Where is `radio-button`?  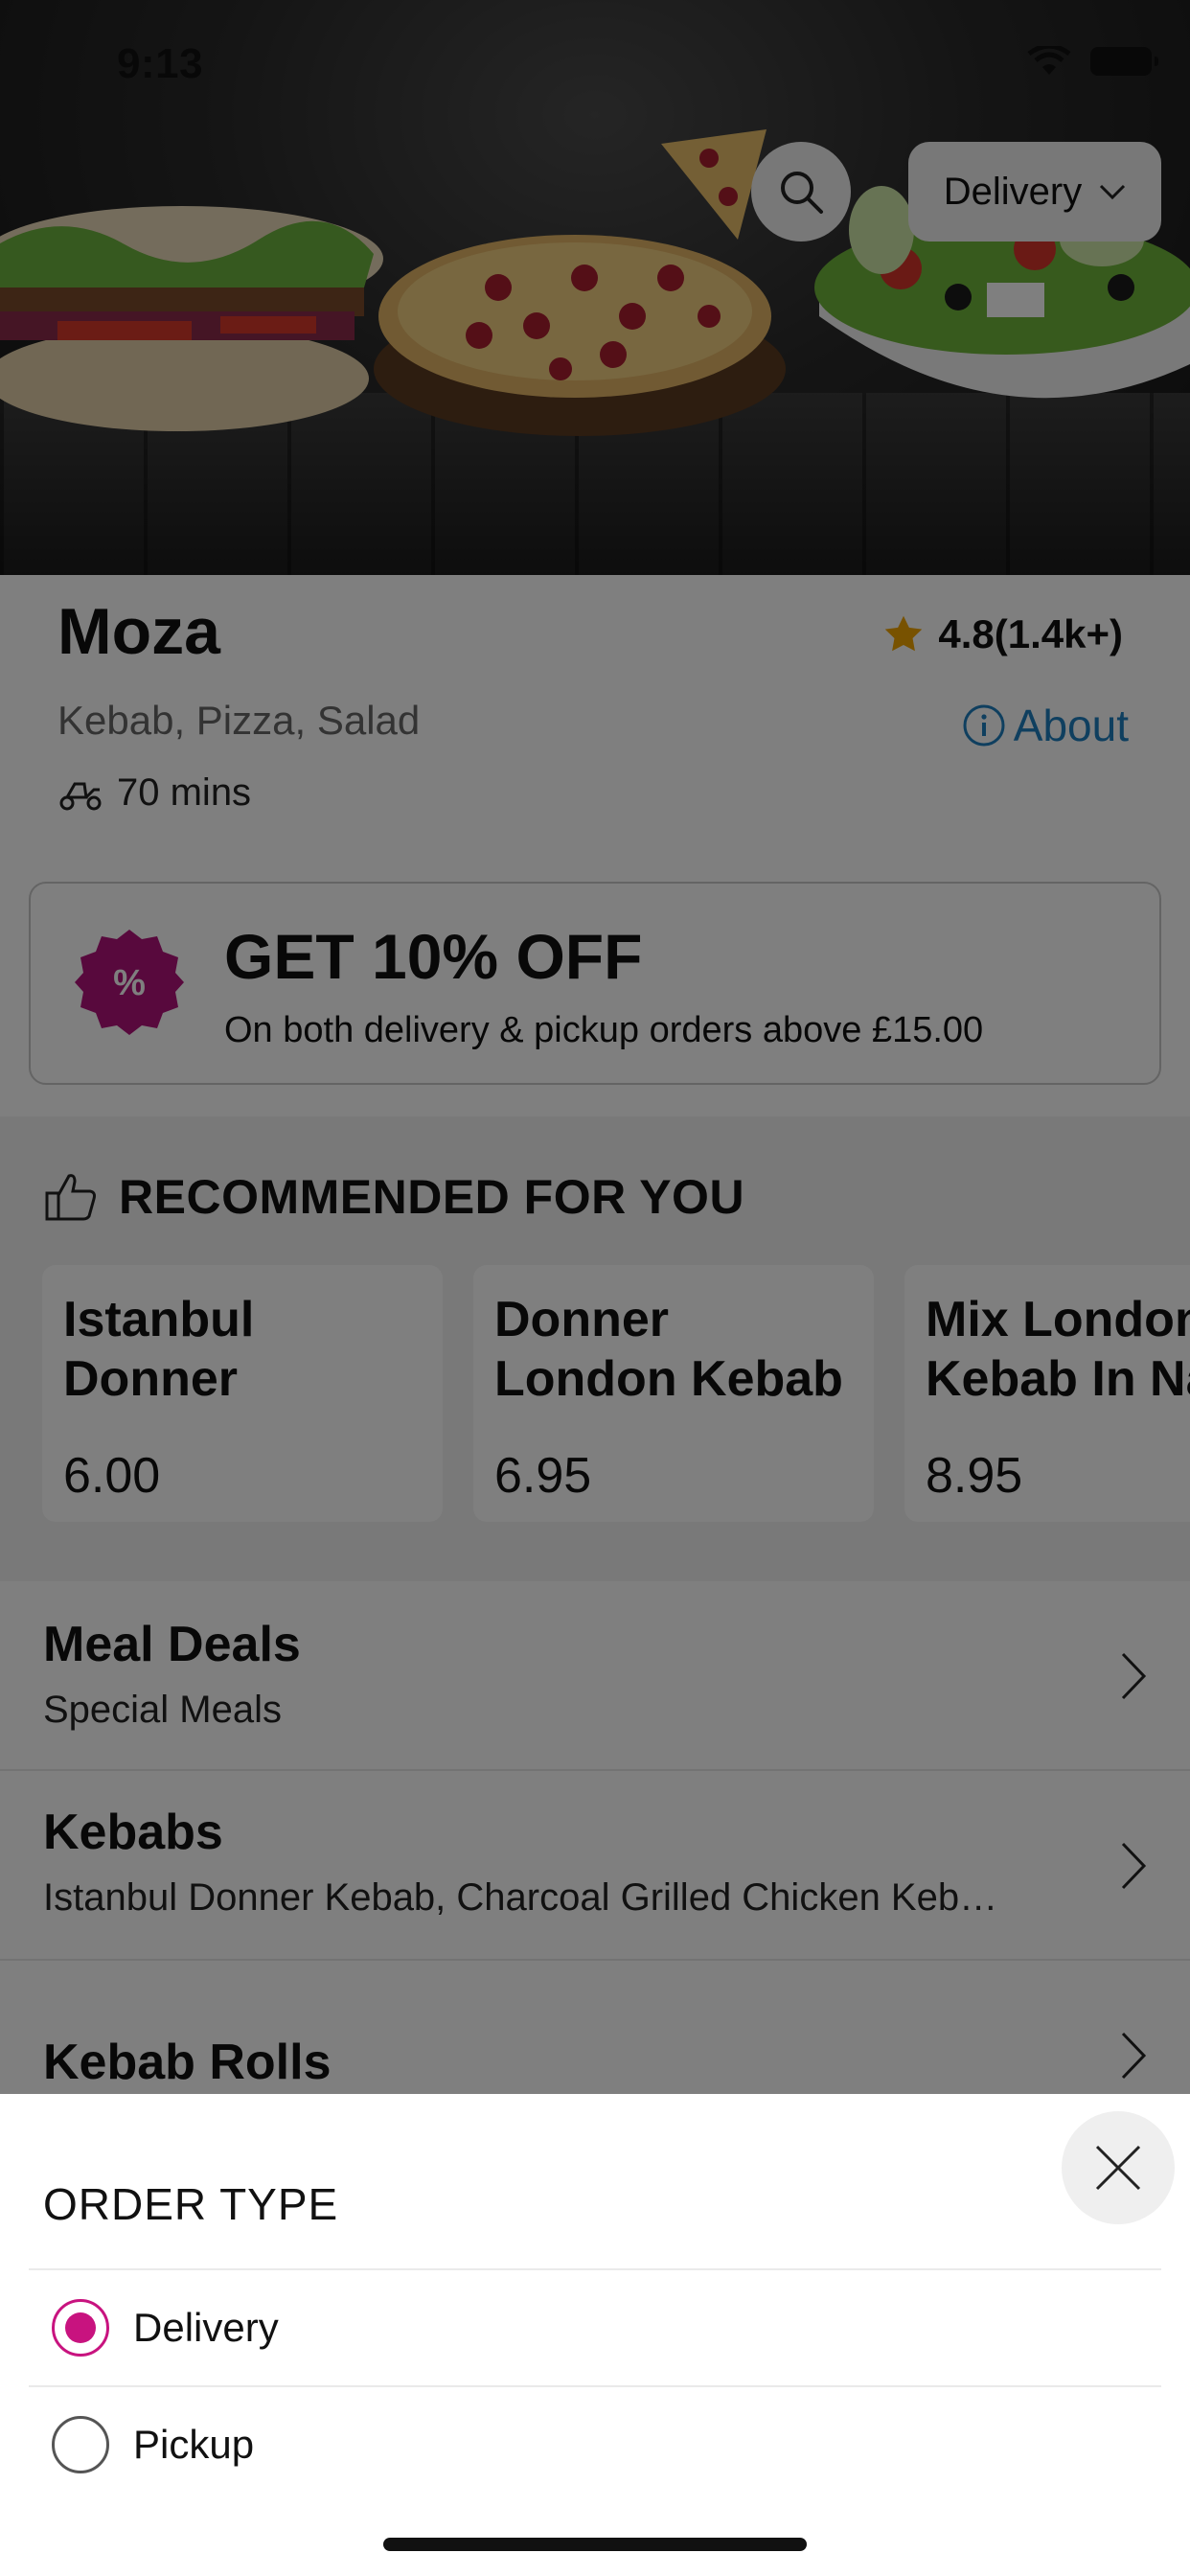 radio-button is located at coordinates (81, 2444).